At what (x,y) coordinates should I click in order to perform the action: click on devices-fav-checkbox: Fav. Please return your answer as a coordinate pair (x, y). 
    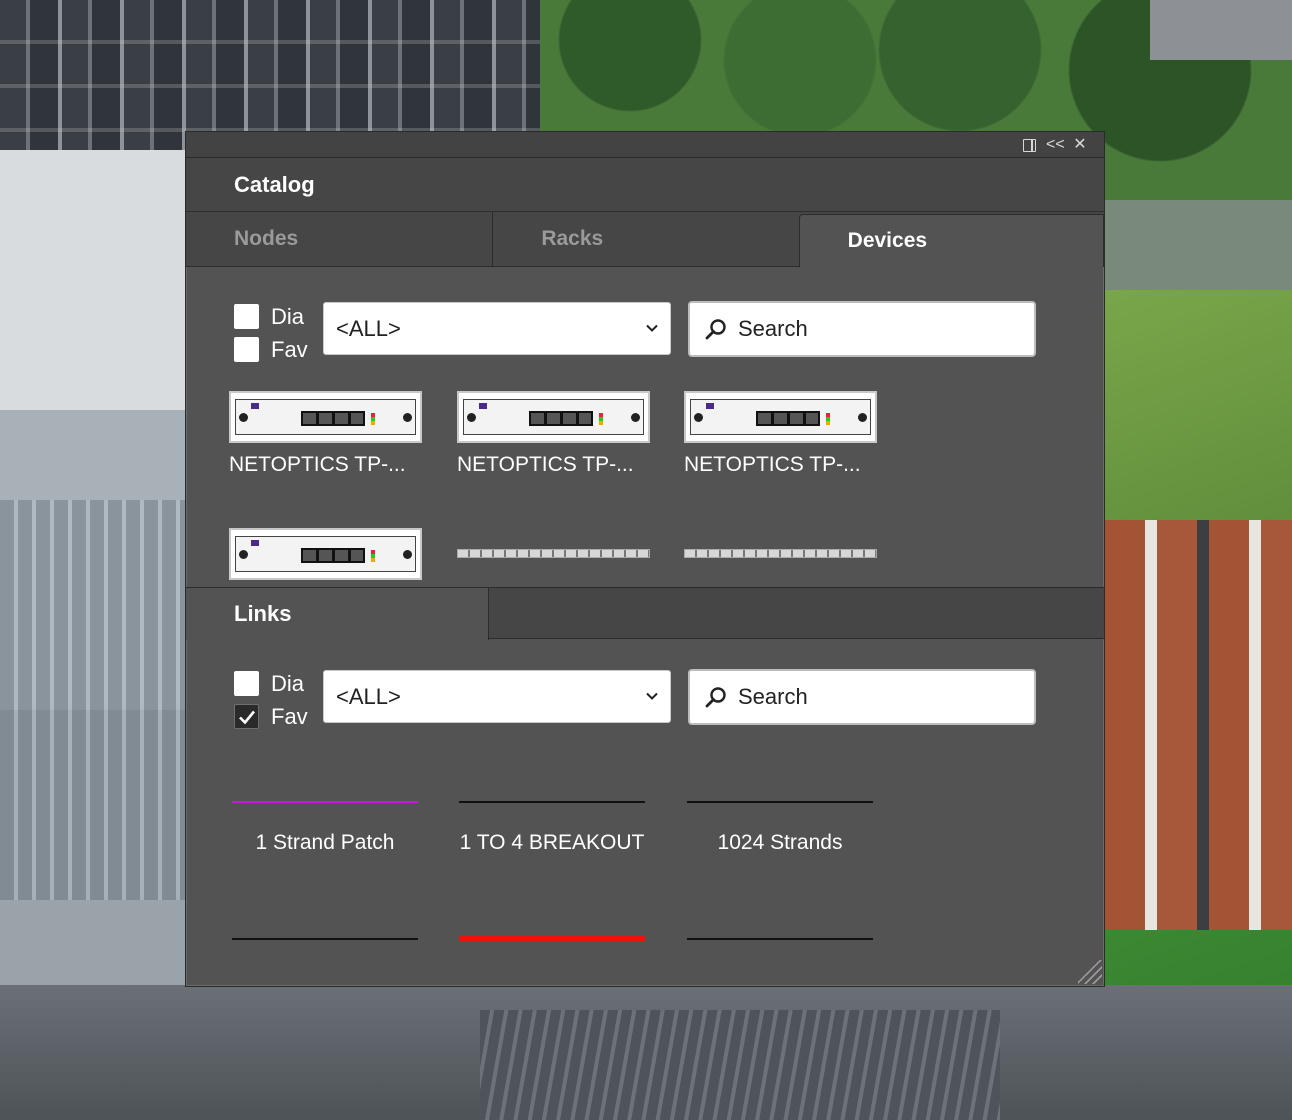
    Looking at the image, I should click on (271, 349).